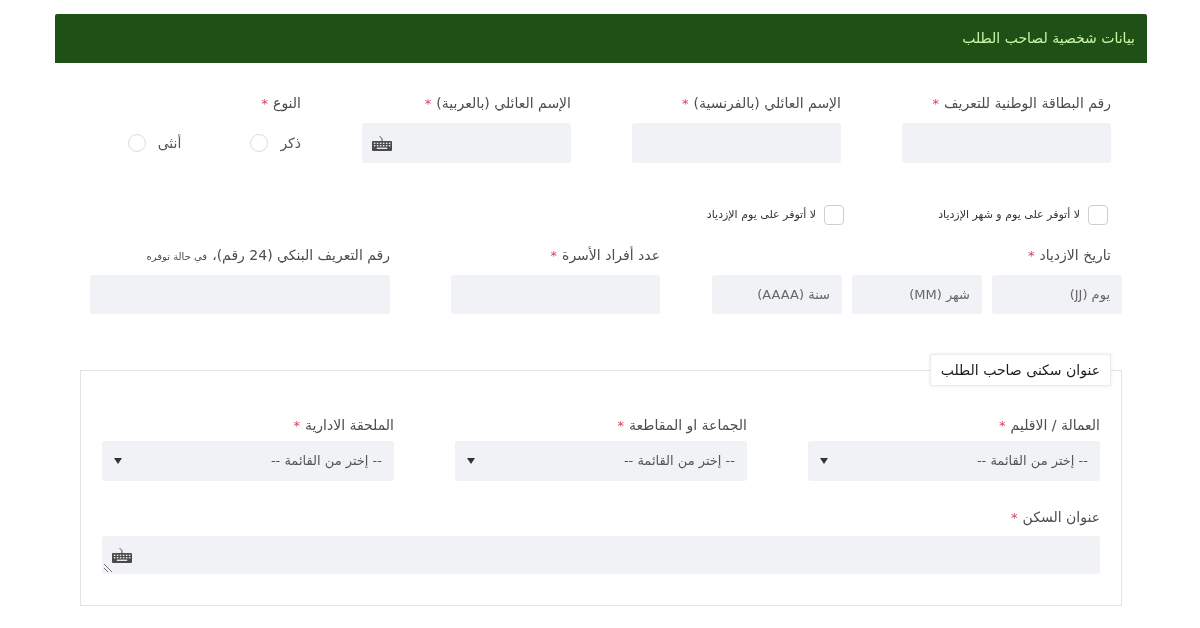  I want to click on input-field: سنة (AAAA), so click(777, 294).